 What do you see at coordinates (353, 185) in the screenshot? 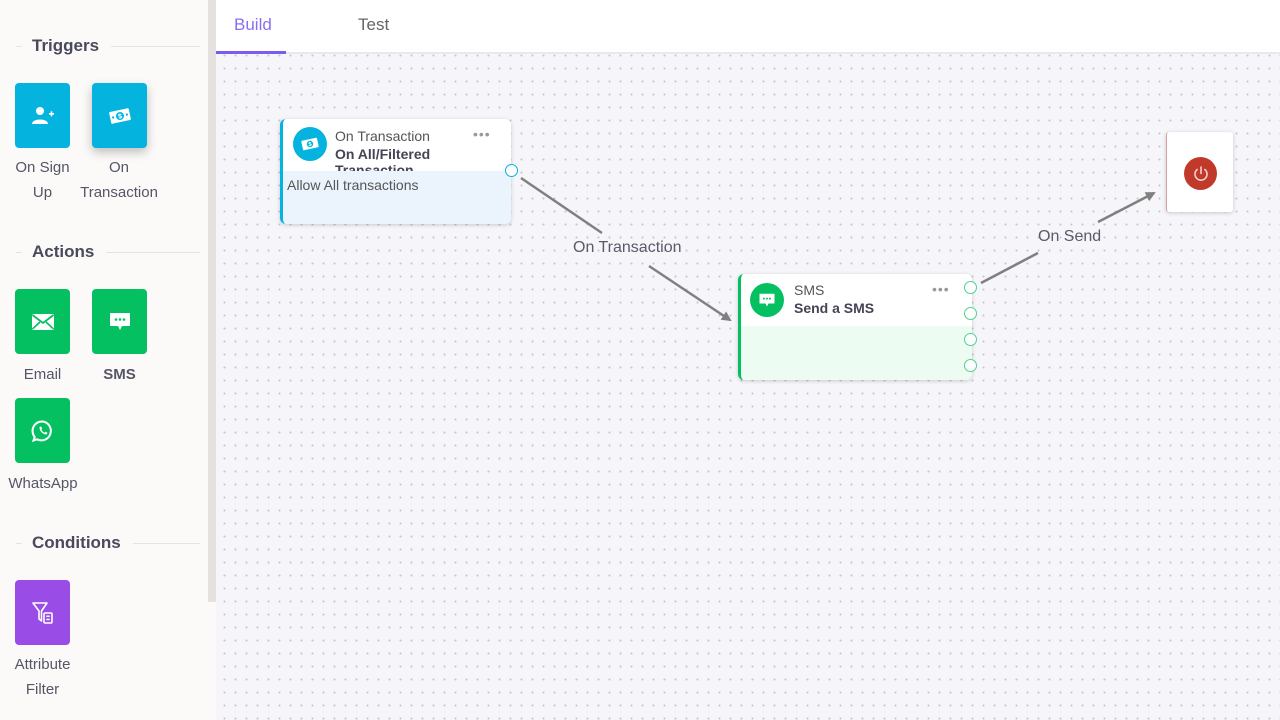
I see `node-body-text: Allow All transactions` at bounding box center [353, 185].